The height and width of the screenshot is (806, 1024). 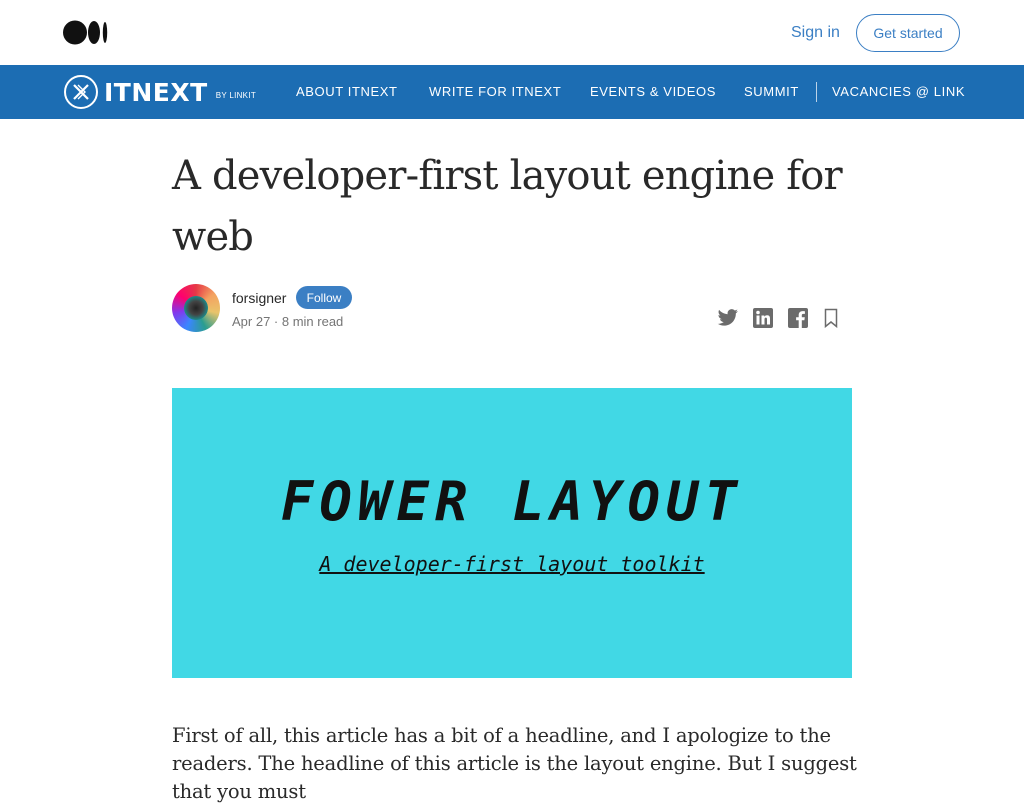 I want to click on facebook-icon, so click(x=798, y=318).